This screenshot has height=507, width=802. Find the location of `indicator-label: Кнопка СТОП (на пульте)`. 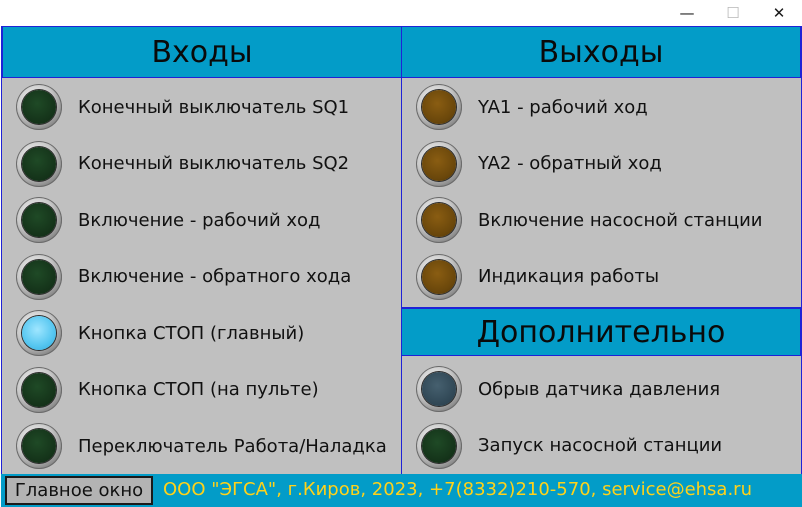

indicator-label: Кнопка СТОП (на пульте) is located at coordinates (198, 389).